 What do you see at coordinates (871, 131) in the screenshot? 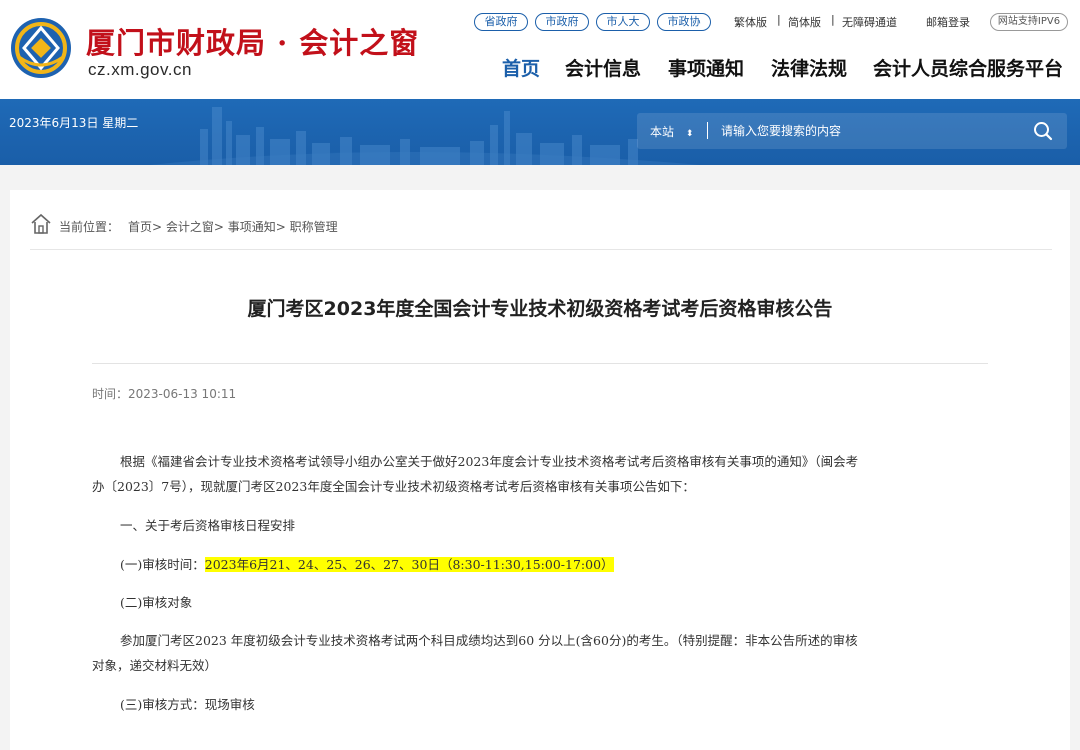
I see `search-input` at bounding box center [871, 131].